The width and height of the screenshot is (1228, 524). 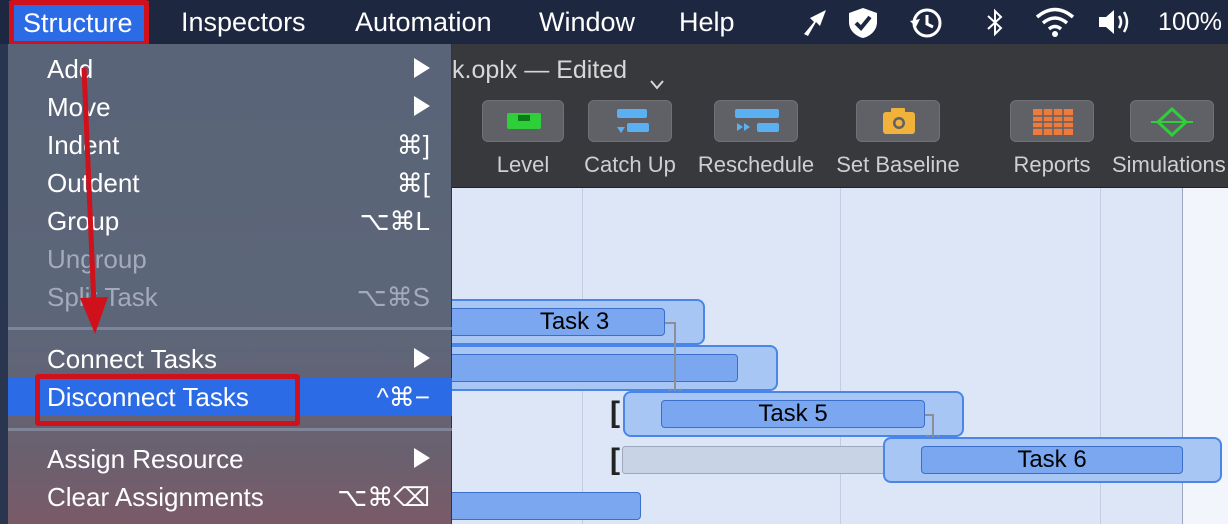 I want to click on volume-icon, so click(x=1114, y=22).